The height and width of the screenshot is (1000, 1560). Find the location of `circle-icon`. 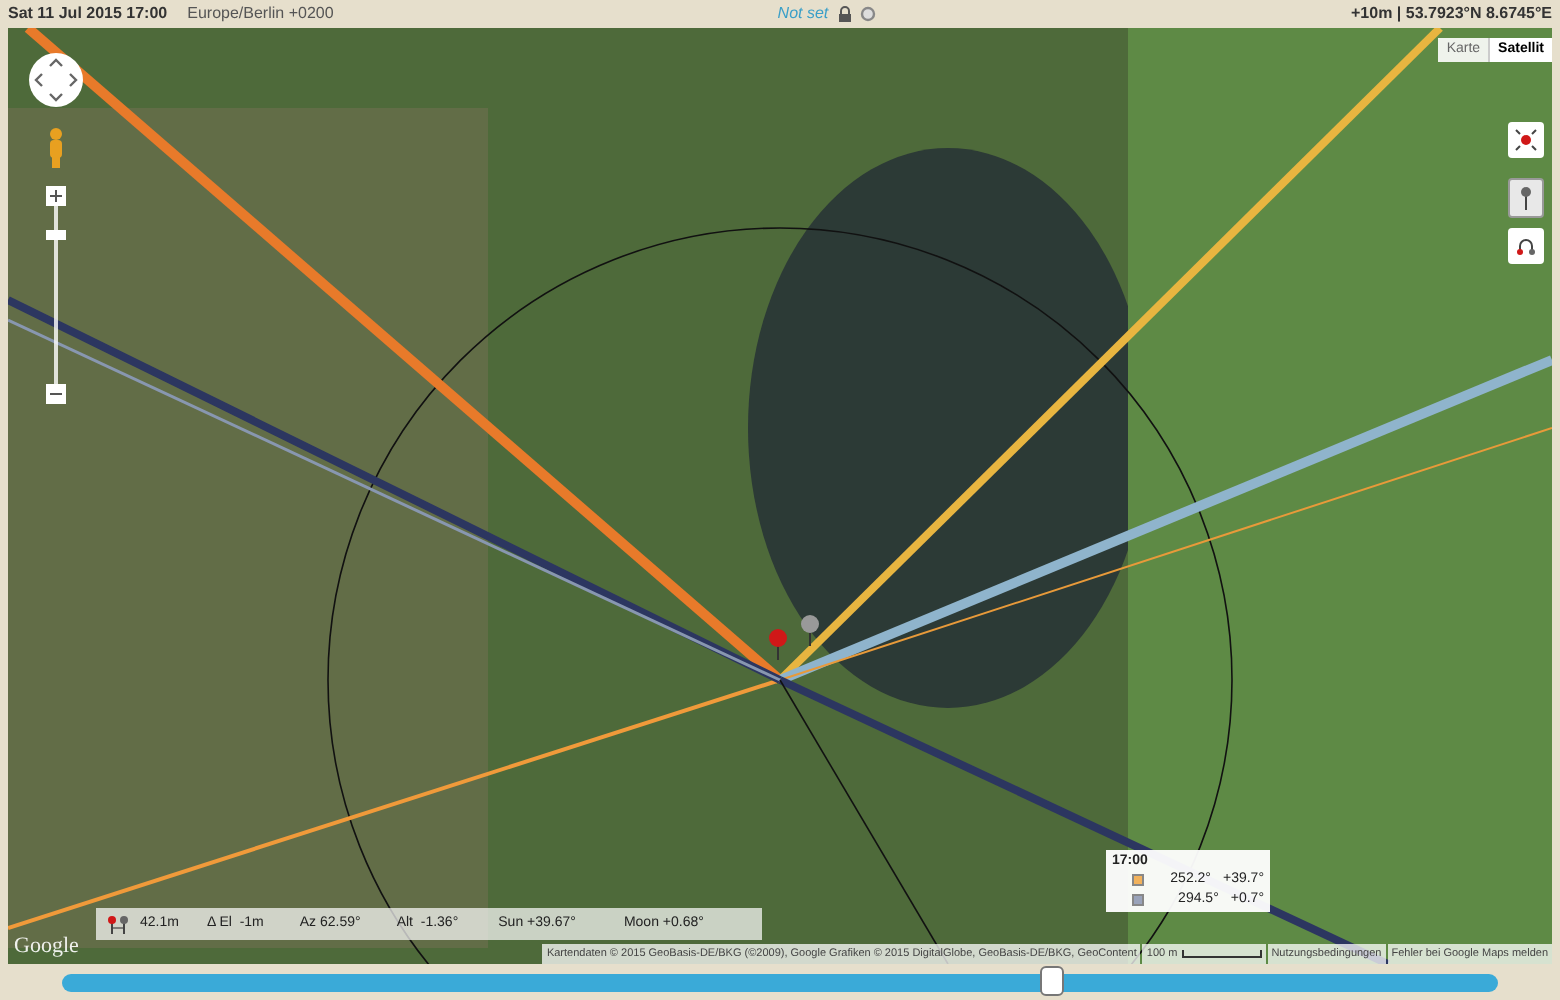

circle-icon is located at coordinates (868, 14).